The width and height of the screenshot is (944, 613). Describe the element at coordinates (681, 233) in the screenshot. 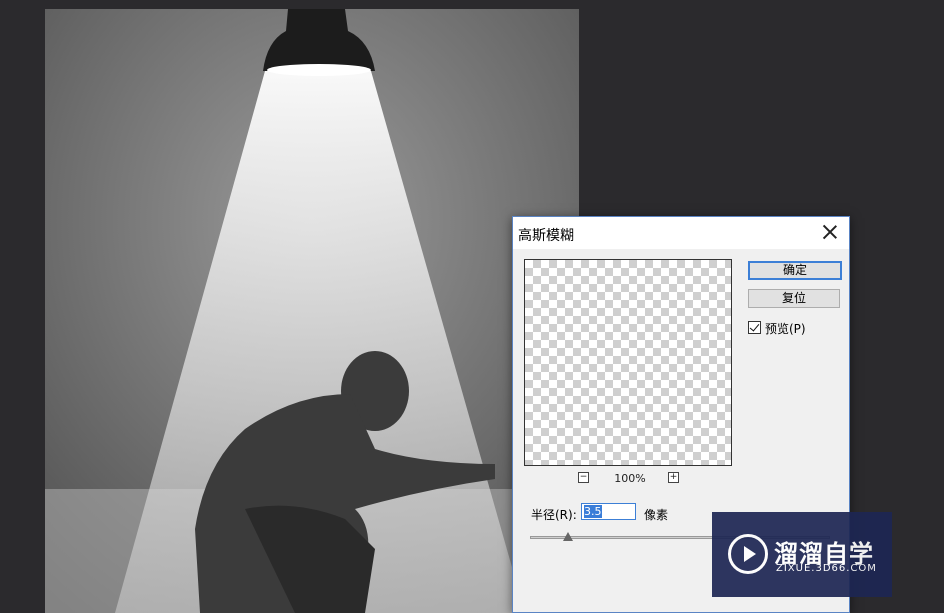

I see `dialog-titlebar: 高斯模糊` at that location.